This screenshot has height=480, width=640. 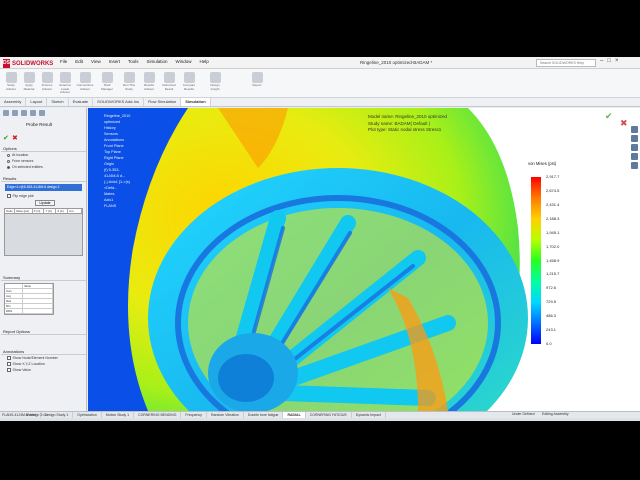 What do you see at coordinates (624, 123) in the screenshot?
I see `exit-icon: ✖` at bounding box center [624, 123].